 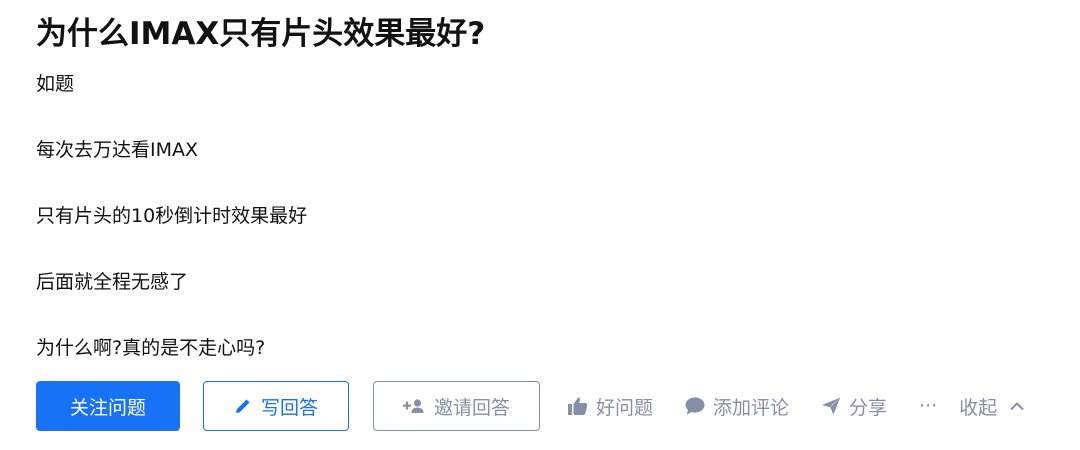 I want to click on detail-line: 为什么啊?真的是不走心吗?, so click(x=151, y=348).